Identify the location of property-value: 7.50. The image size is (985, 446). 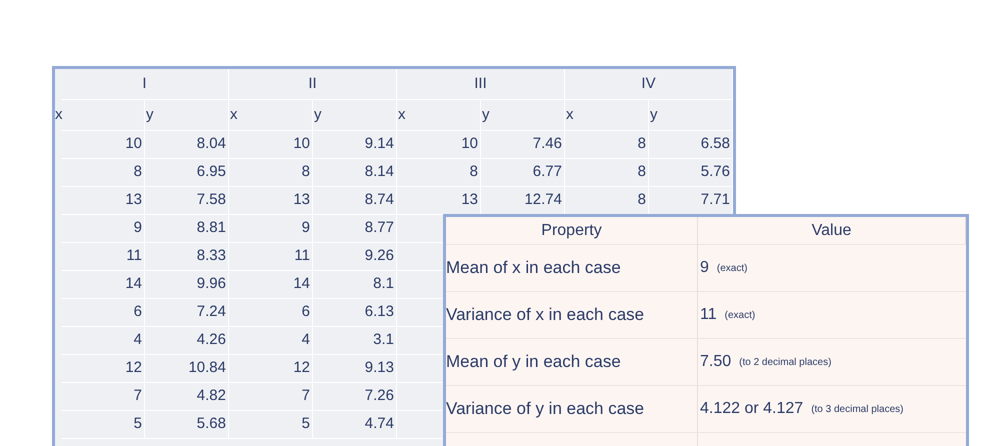
(716, 362).